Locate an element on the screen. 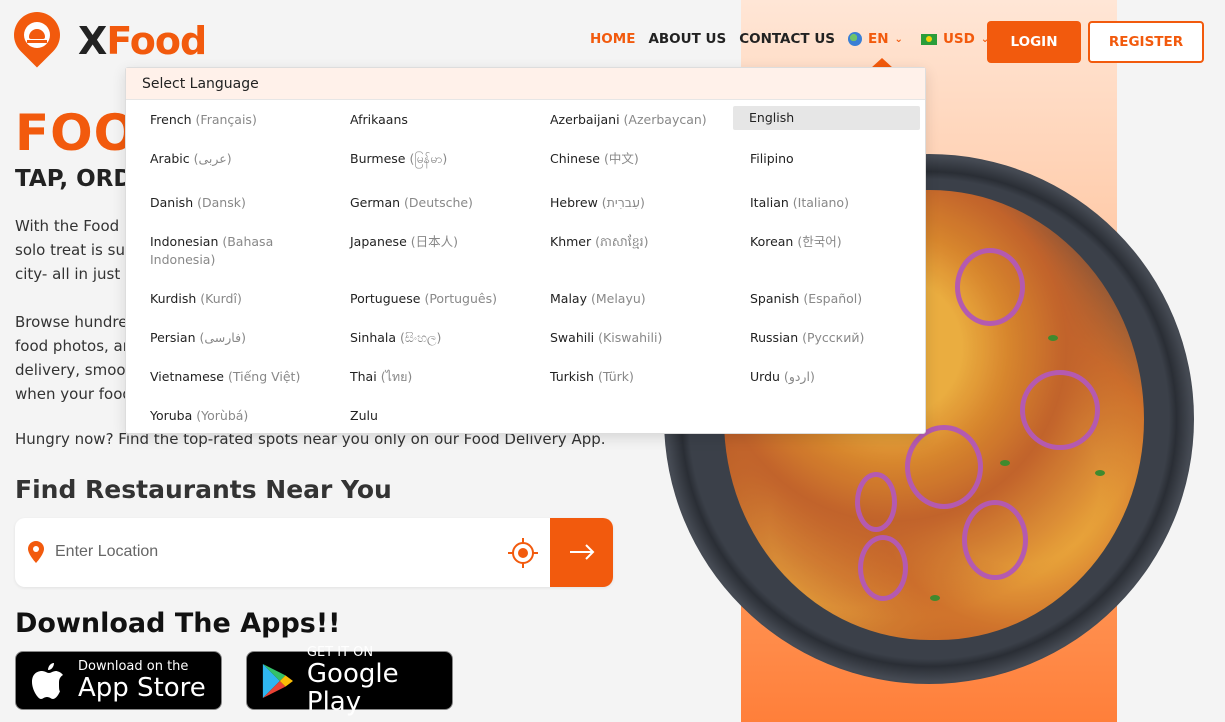  apple-icon is located at coordinates (47, 680).